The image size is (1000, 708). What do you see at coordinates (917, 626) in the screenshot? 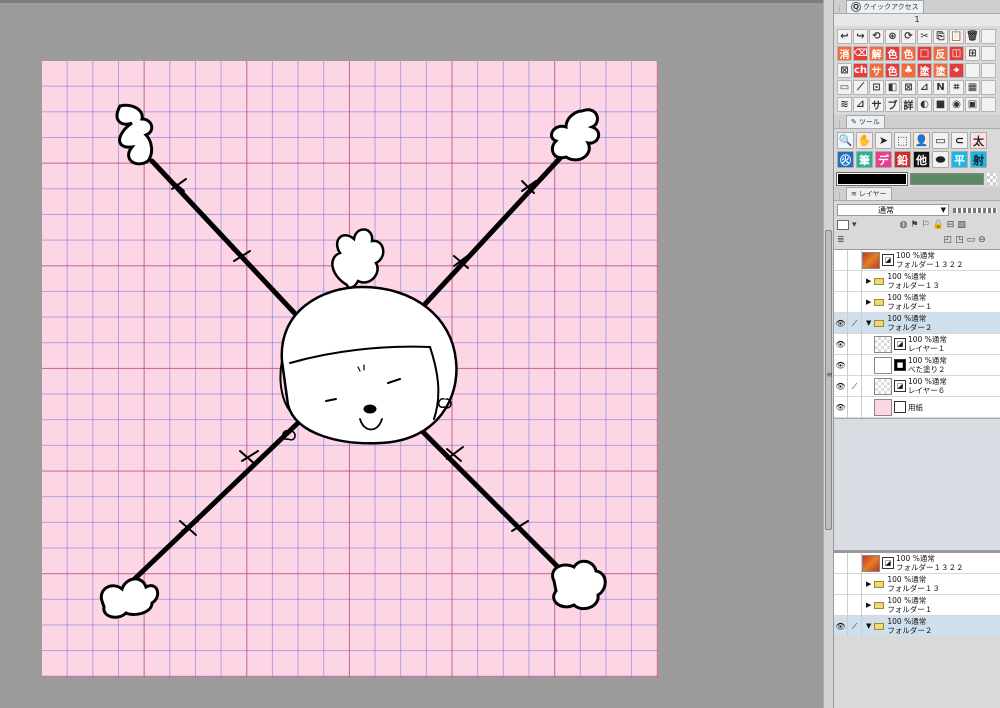
I see `layer-row: 👁 ⟋ ▼ 100 %通常 フォルダー２` at bounding box center [917, 626].